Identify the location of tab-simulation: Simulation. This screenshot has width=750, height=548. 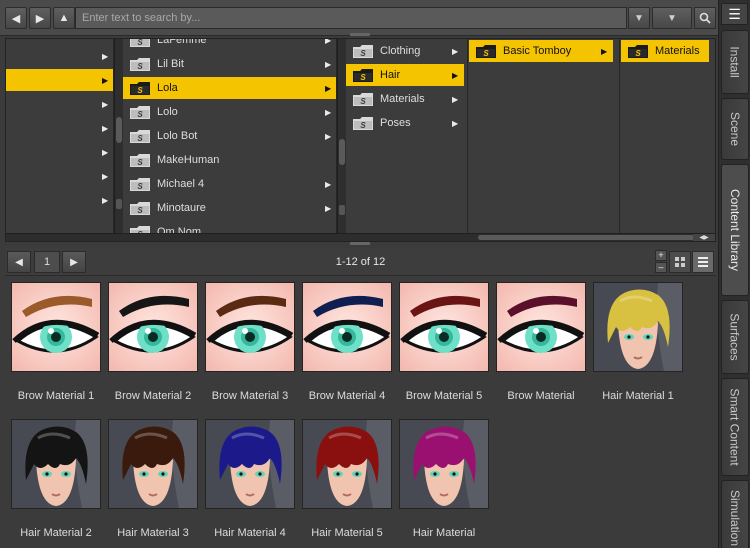
(735, 514).